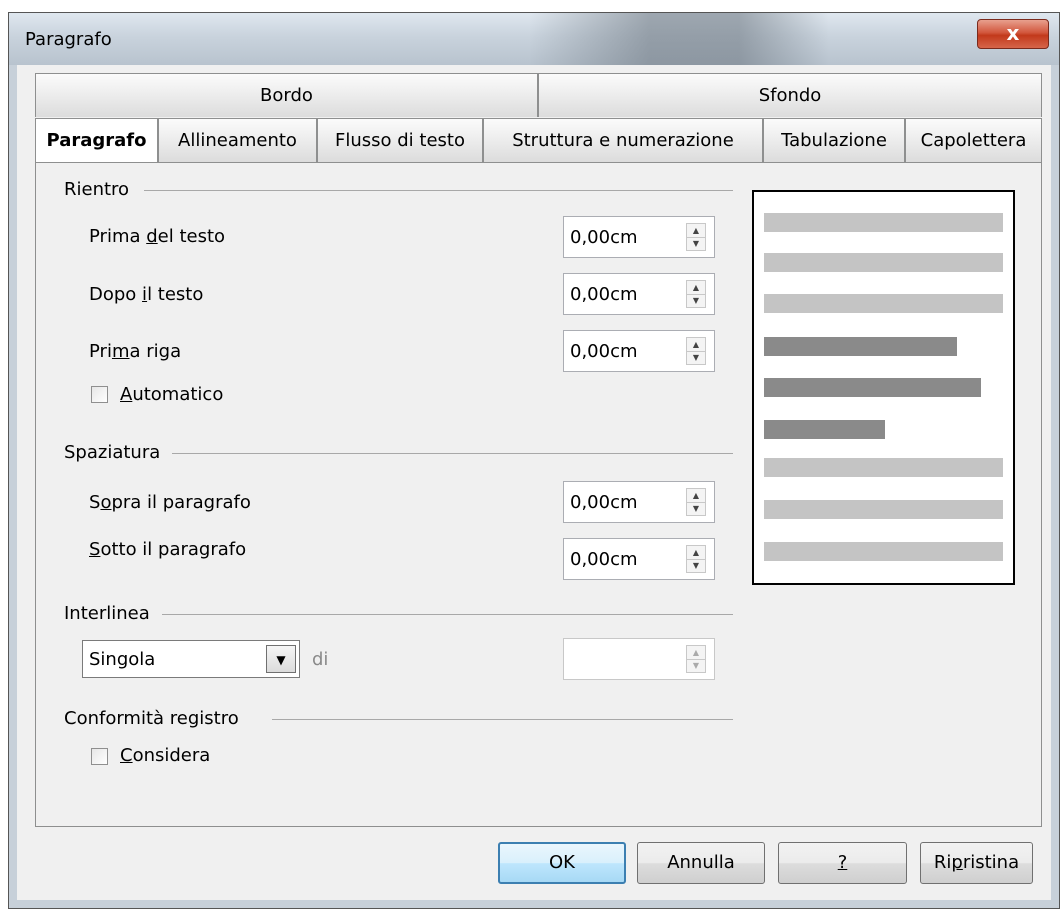 The width and height of the screenshot is (1060, 909). I want to click on cancel-button: Annulla, so click(701, 863).